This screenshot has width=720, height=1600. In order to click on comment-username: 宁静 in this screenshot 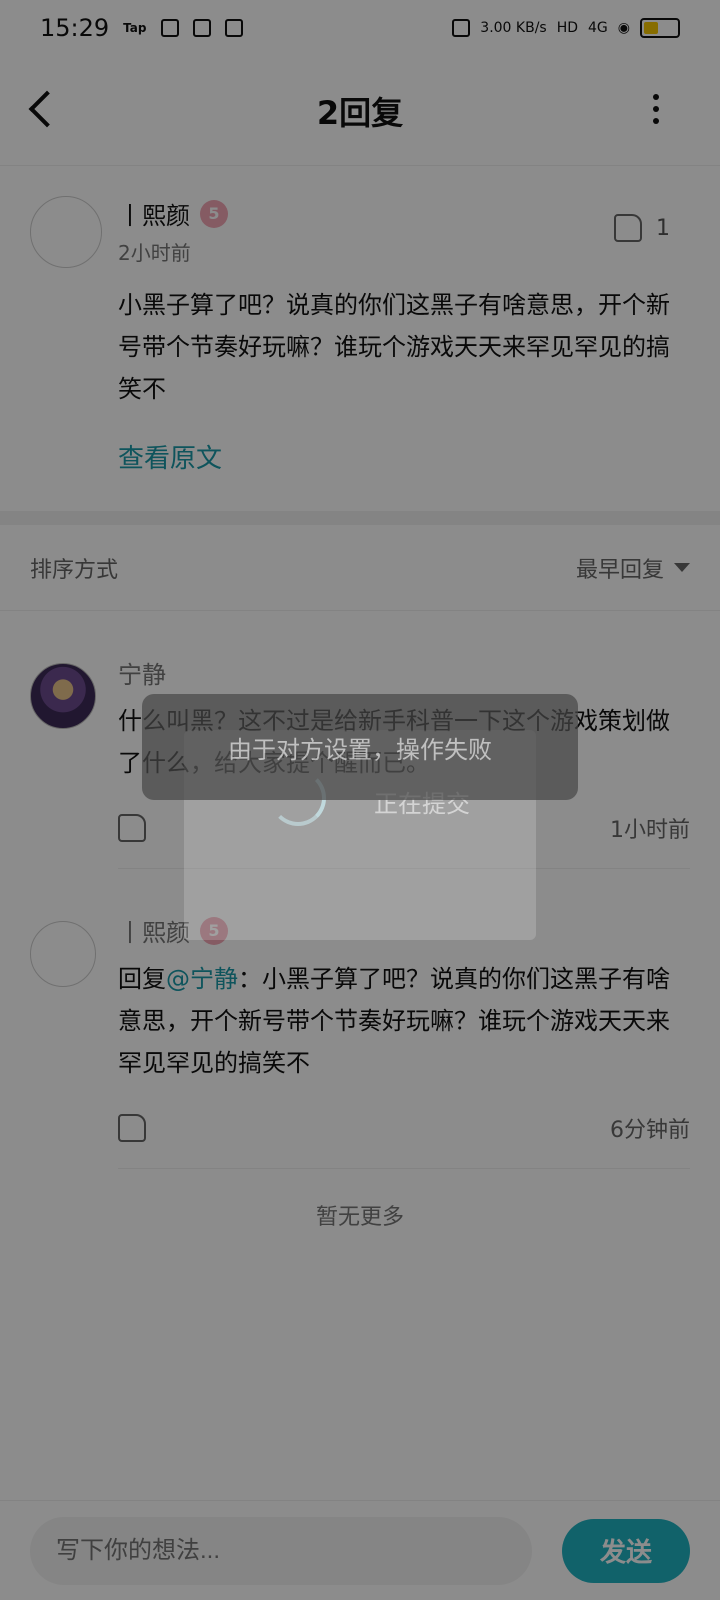, I will do `click(142, 672)`.